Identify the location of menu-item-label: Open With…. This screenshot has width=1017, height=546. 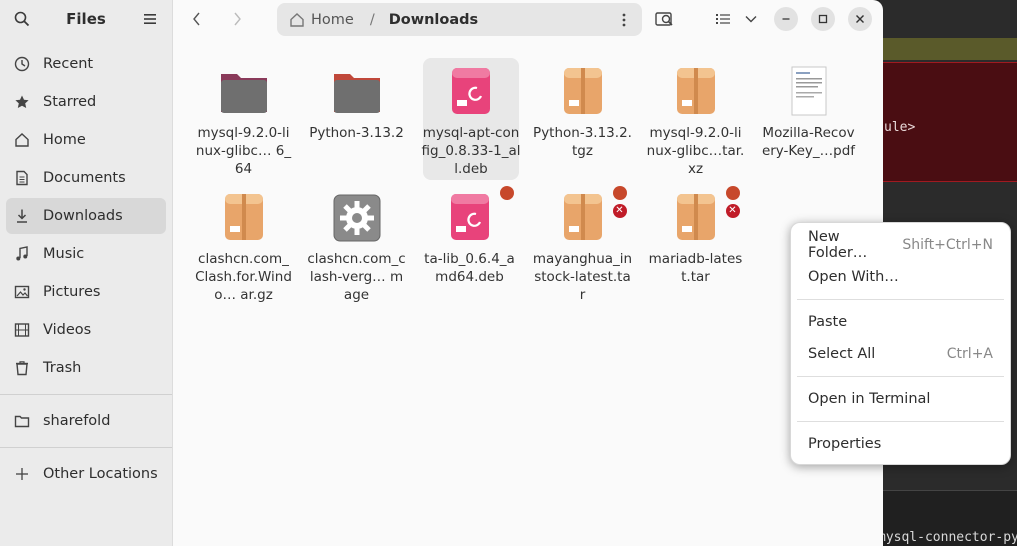
(853, 277).